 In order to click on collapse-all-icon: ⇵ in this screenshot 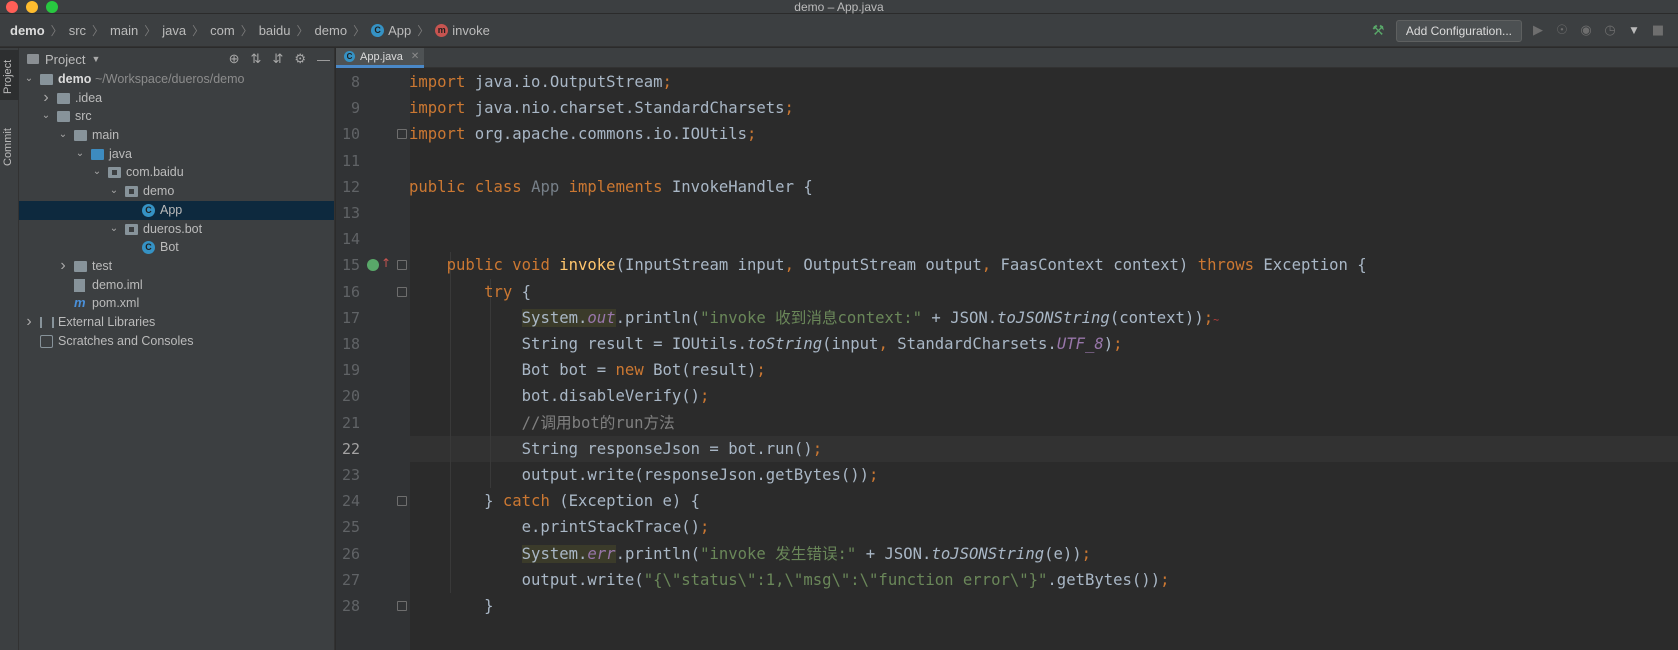, I will do `click(277, 59)`.